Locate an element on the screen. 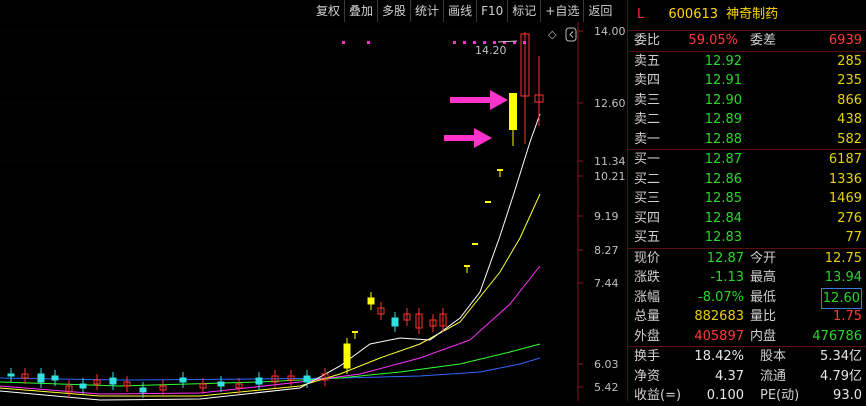 This screenshot has height=406, width=866. stat-label: 涨跌 is located at coordinates (647, 277).